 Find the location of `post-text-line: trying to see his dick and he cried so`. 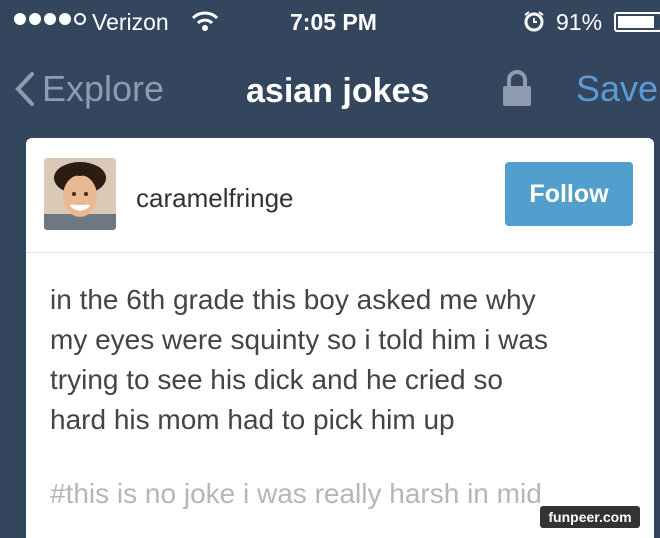

post-text-line: trying to see his dick and he cried so is located at coordinates (276, 379).